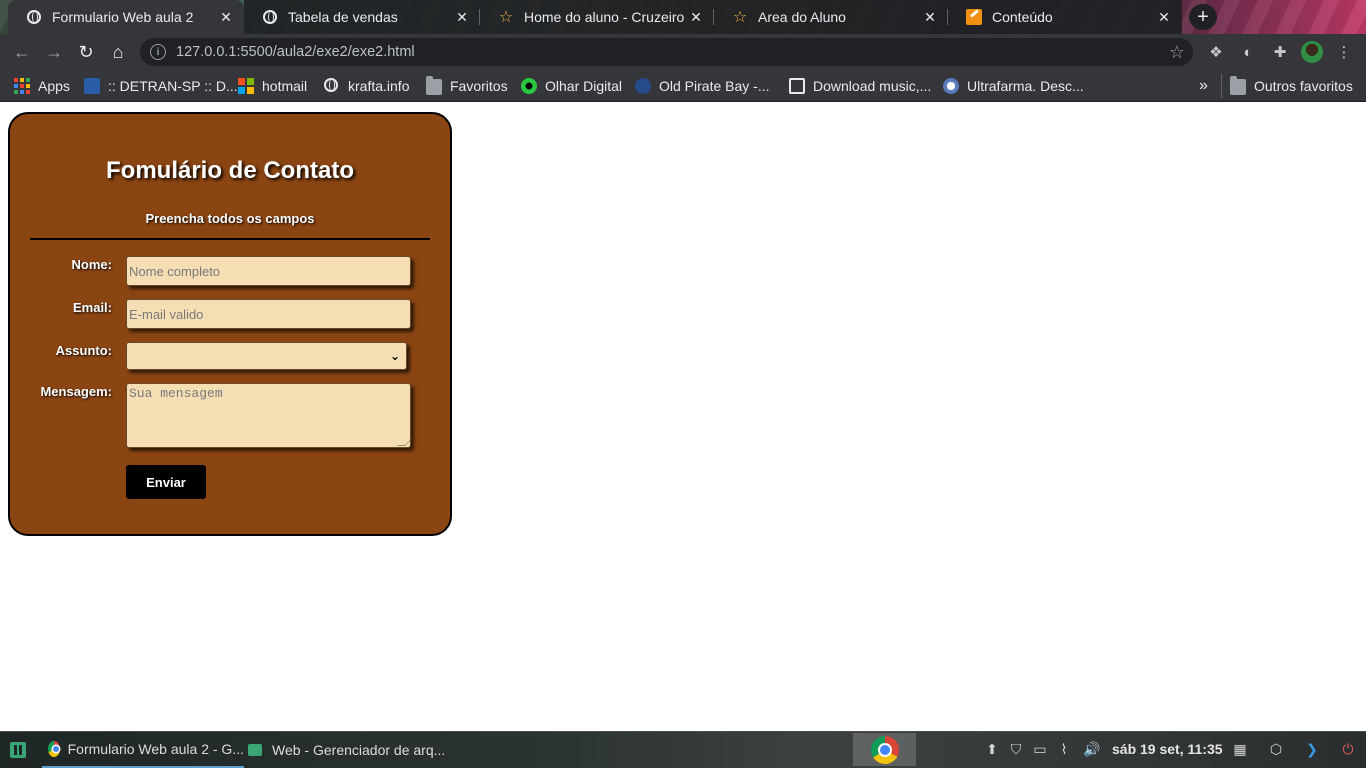 The width and height of the screenshot is (1366, 768). I want to click on bookmark-hotmail: hotmail, so click(272, 86).